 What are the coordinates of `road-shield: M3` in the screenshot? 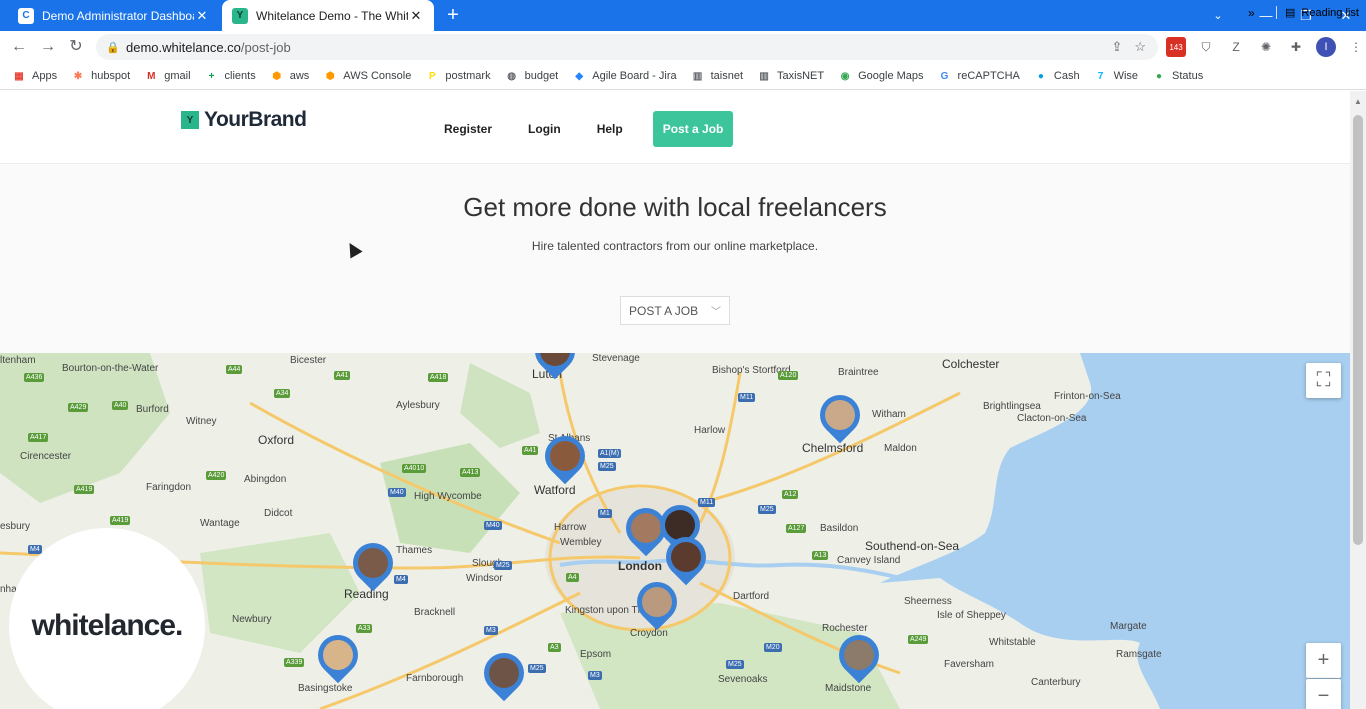 It's located at (595, 675).